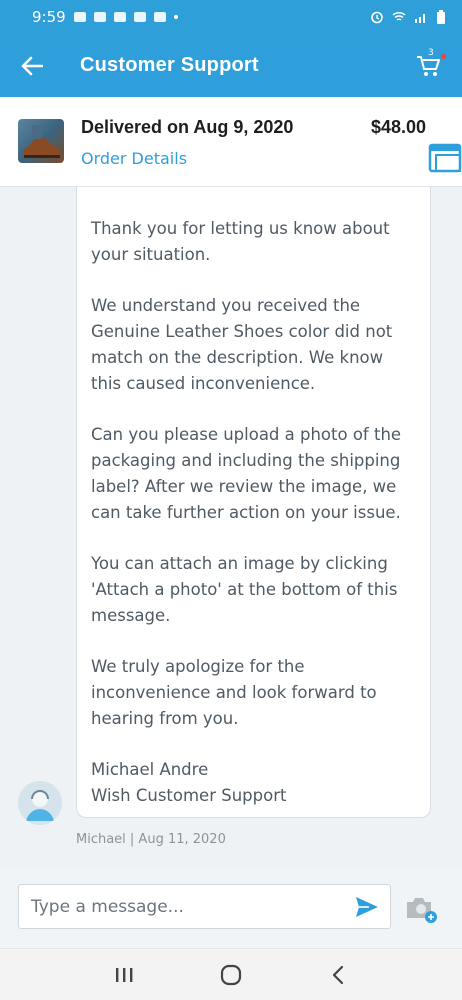  I want to click on status-bar: 9:59, so click(231, 17).